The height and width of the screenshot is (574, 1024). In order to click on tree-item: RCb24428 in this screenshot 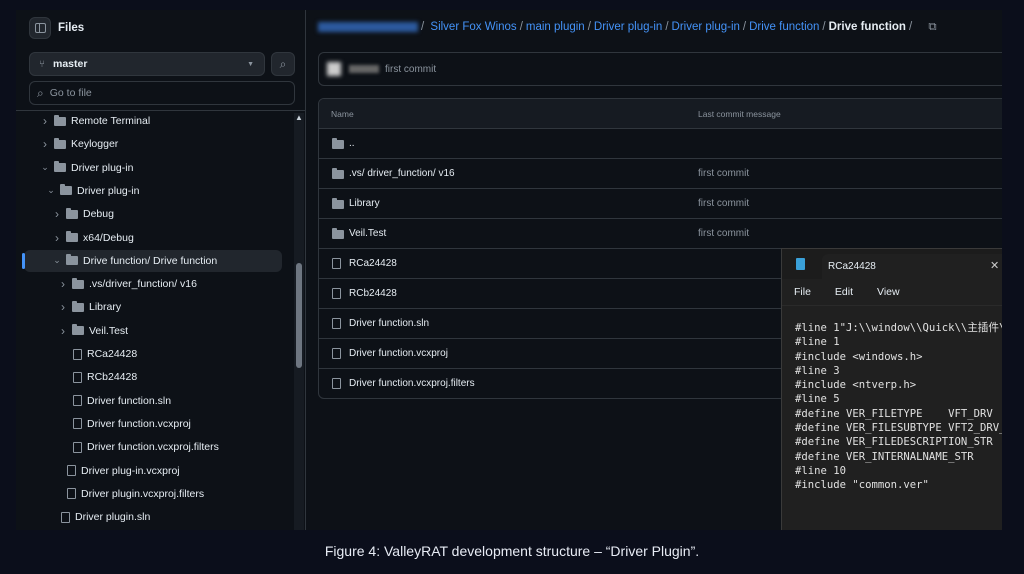, I will do `click(105, 377)`.